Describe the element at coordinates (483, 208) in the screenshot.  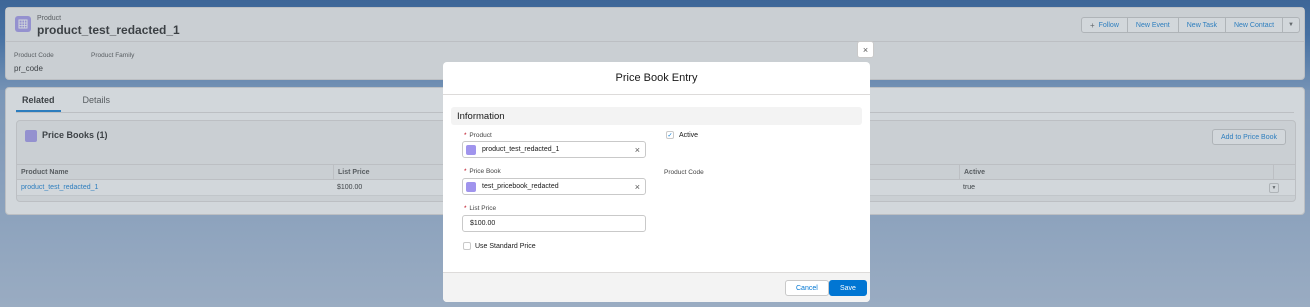
I see `list-price-label-text: List Price` at that location.